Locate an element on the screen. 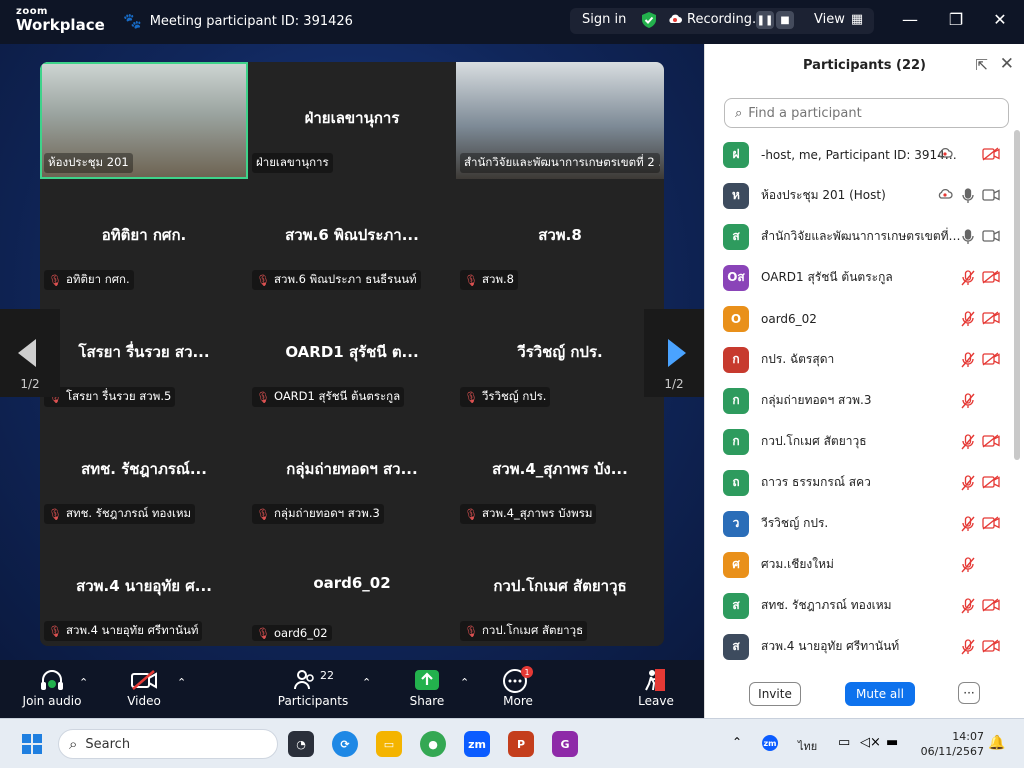 The image size is (1024, 768). participant-row: ก กลุ่มถ่ายทอดฯ สวพ.3 is located at coordinates (868, 400).